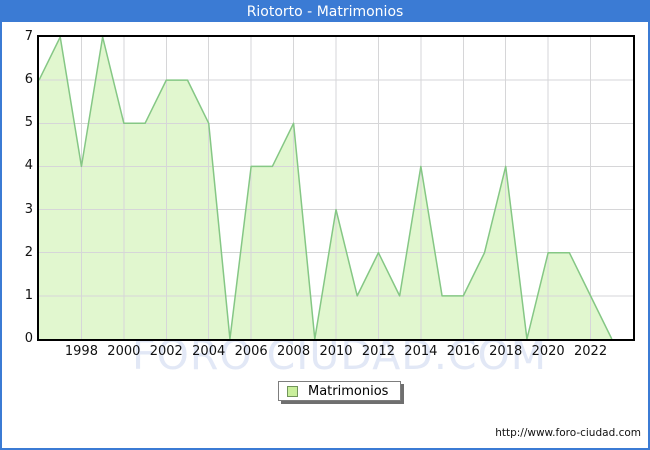  I want to click on x-tick-label: 1998, so click(81, 351).